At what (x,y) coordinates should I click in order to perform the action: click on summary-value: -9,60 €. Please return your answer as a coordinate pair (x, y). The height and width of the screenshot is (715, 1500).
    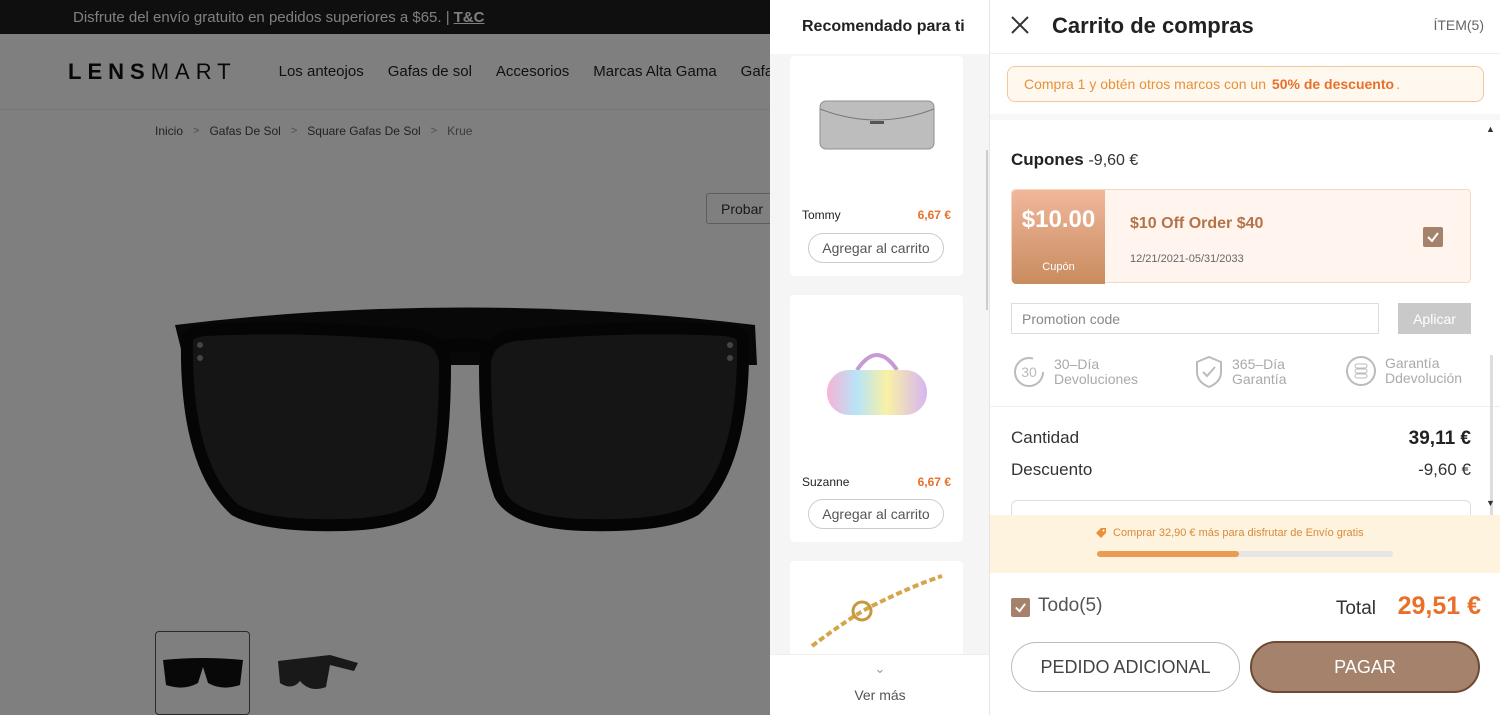
    Looking at the image, I should click on (1444, 469).